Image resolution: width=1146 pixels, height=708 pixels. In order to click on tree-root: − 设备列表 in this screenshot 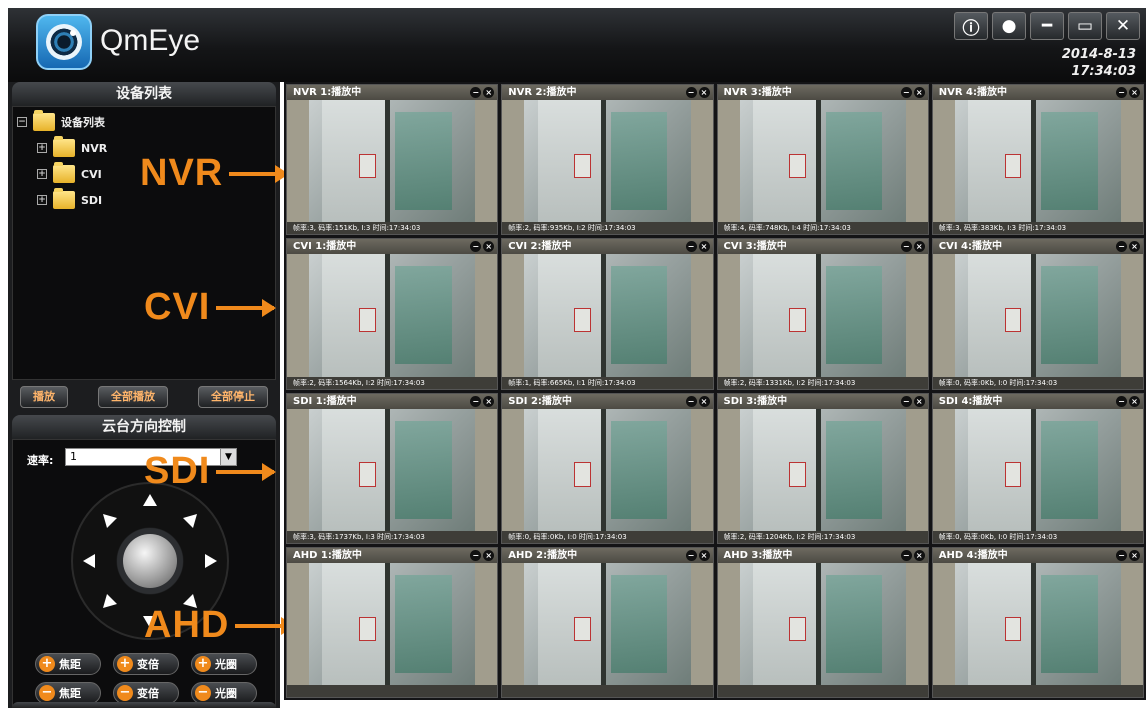, I will do `click(61, 120)`.